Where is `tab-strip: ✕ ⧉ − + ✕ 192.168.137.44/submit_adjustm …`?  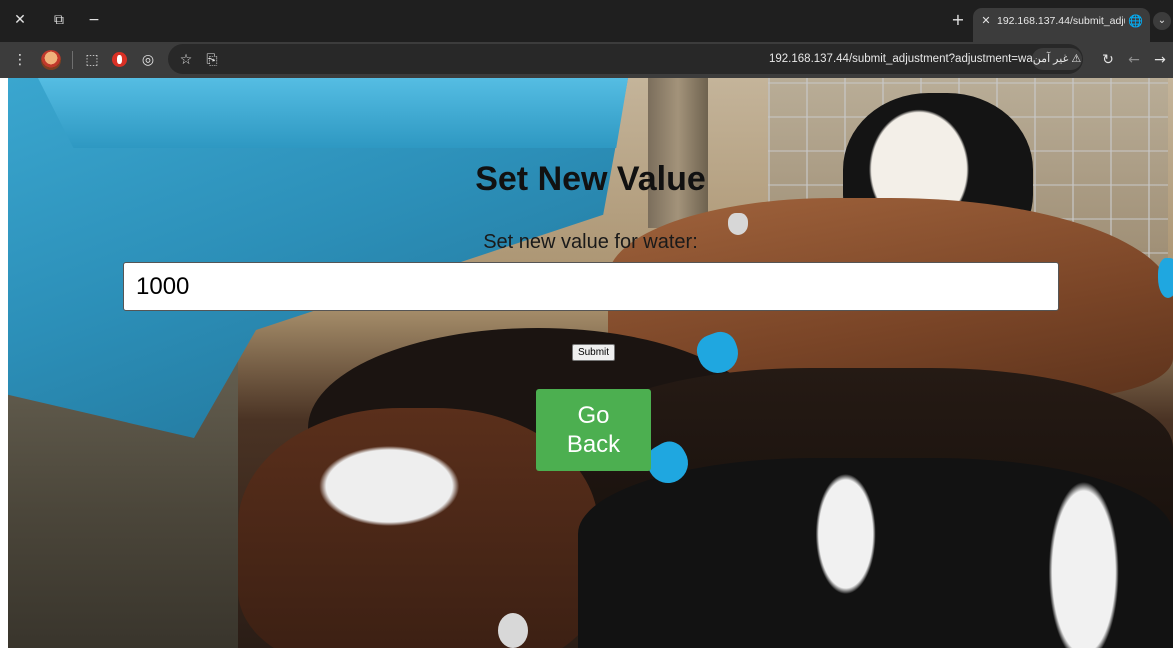 tab-strip: ✕ ⧉ − + ✕ 192.168.137.44/submit_adjustm … is located at coordinates (586, 21).